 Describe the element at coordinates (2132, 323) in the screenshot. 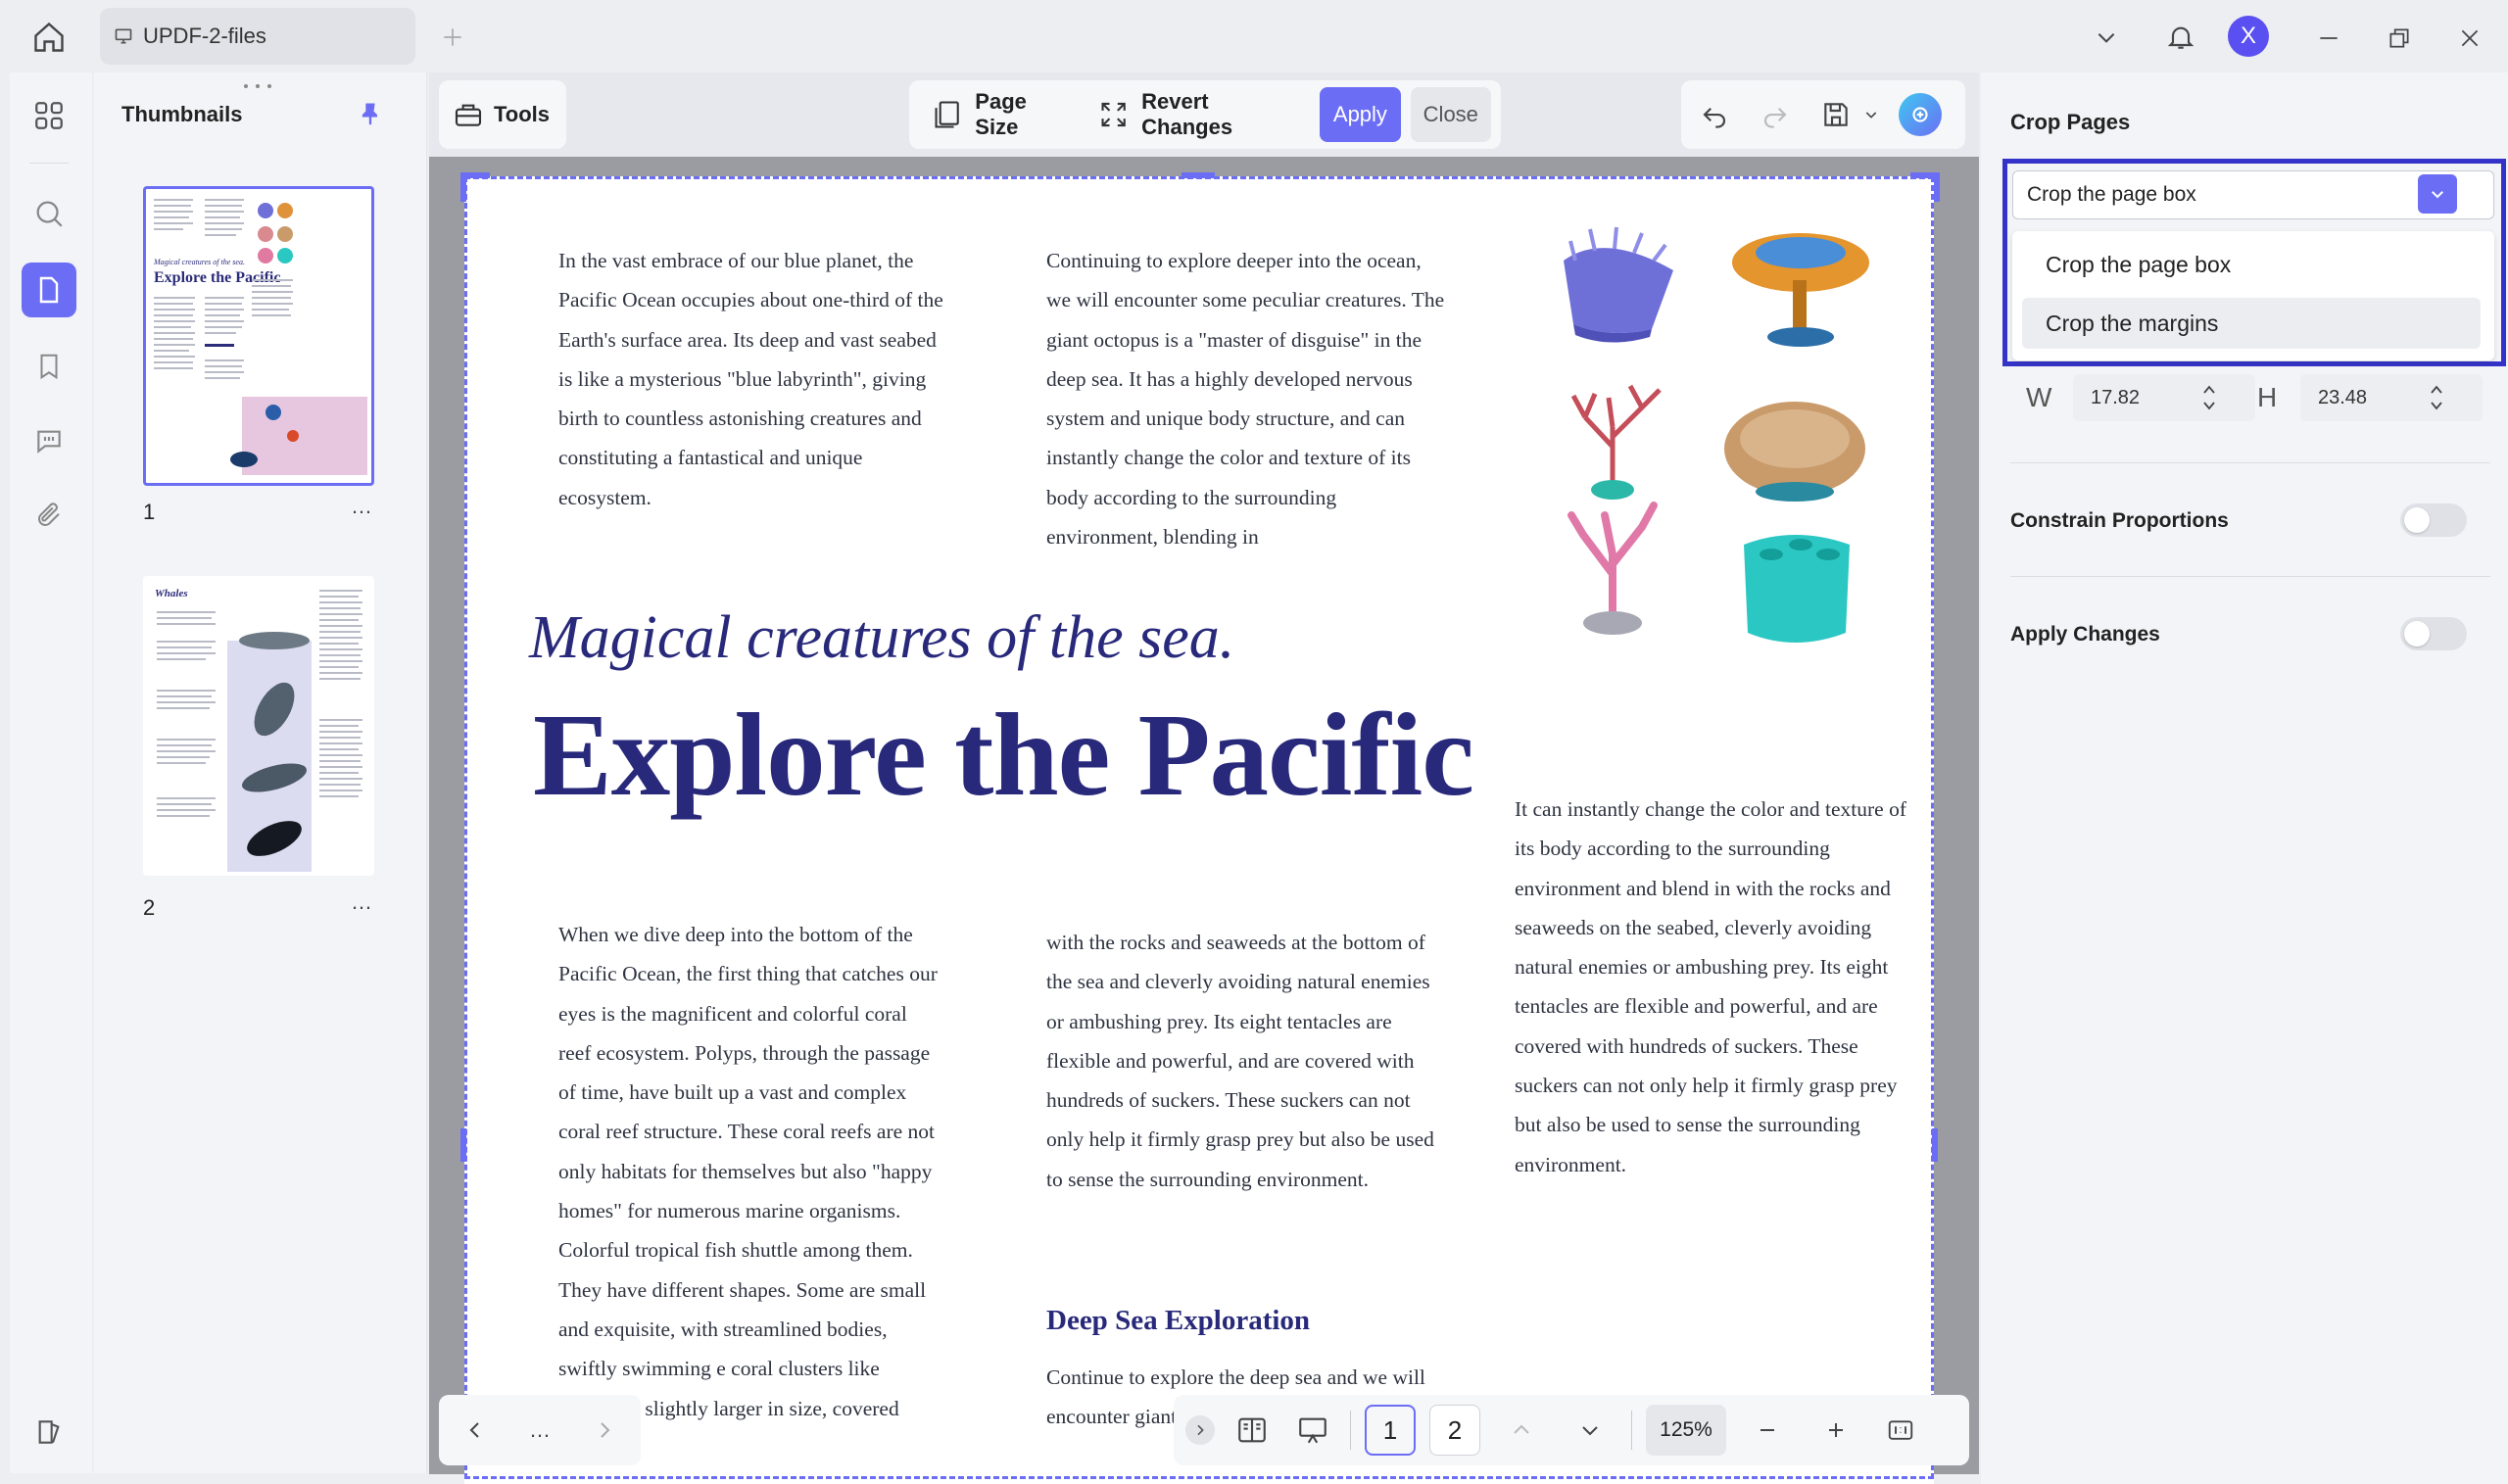

I see `option-label-2: Crop the margins` at that location.